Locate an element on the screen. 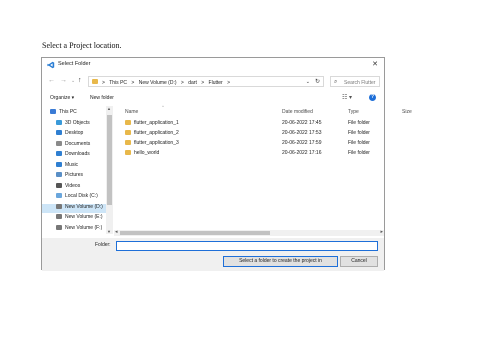 The height and width of the screenshot is (339, 480). sidebar-item-label: Music is located at coordinates (72, 164).